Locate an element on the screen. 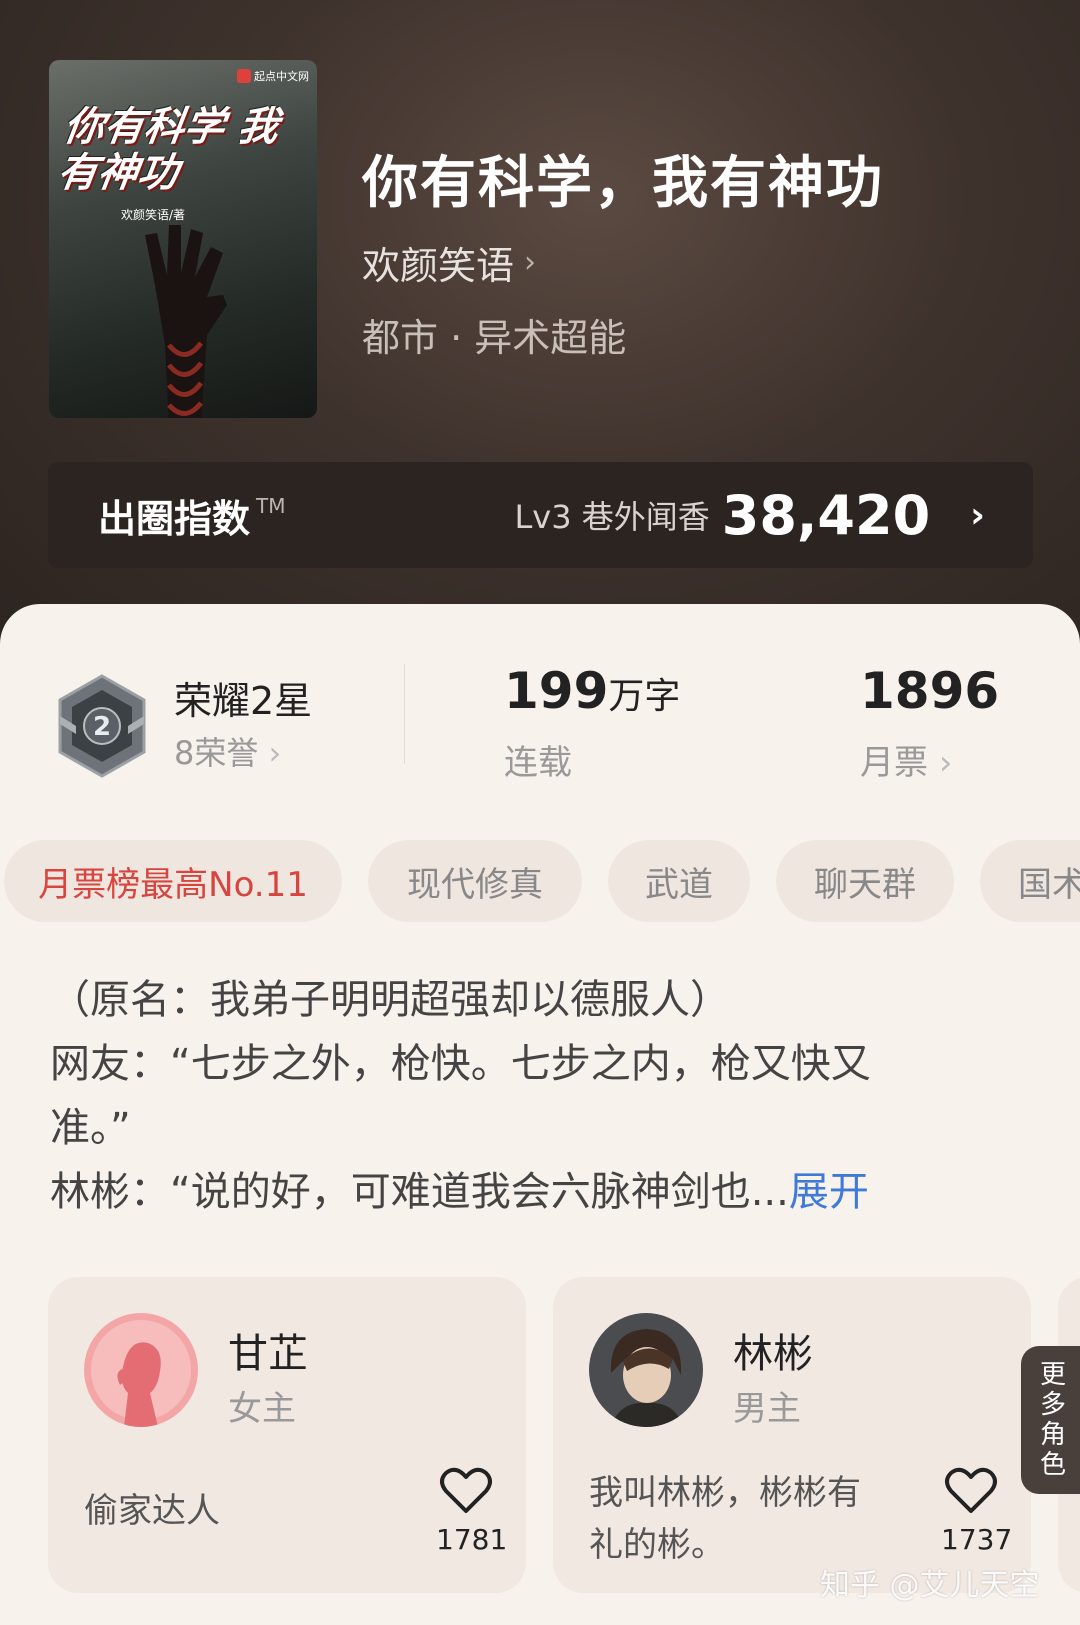 The width and height of the screenshot is (1080, 1625). tag-item: 现代修真 is located at coordinates (475, 881).